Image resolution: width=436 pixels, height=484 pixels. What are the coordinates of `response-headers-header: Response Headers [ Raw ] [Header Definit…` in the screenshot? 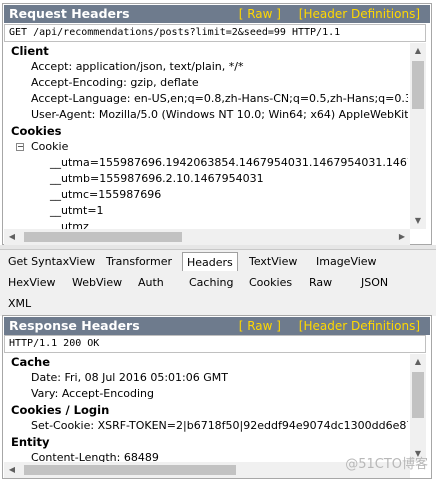 It's located at (217, 326).